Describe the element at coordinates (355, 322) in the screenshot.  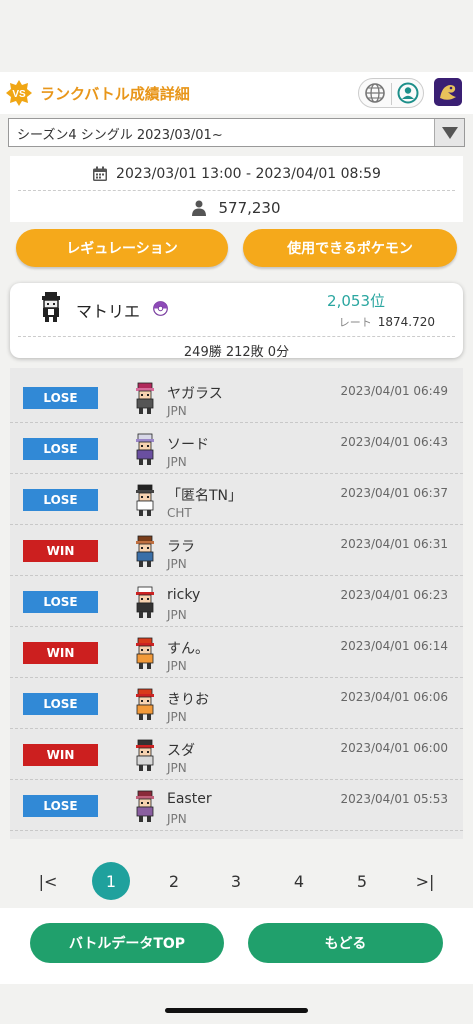
I see `rate-label: レート` at that location.